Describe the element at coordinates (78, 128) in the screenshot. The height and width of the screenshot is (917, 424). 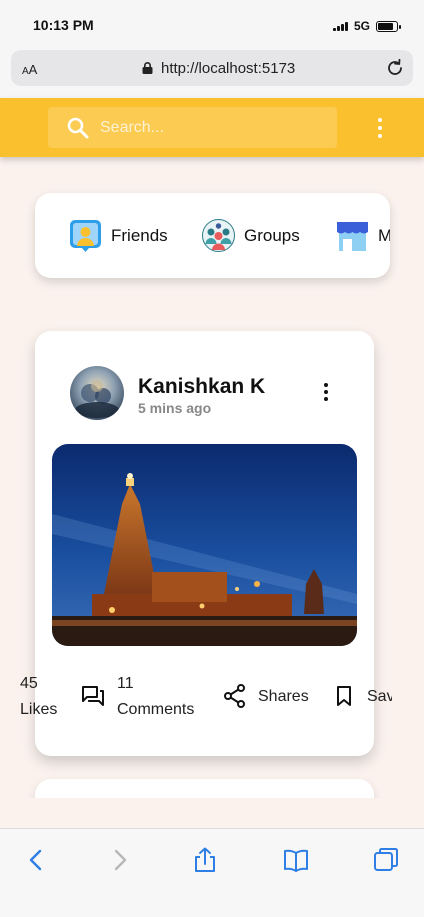
I see `search-icon` at that location.